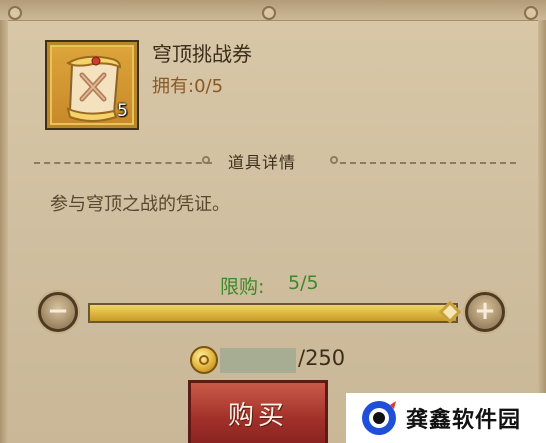  I want to click on watermark: 龚鑫软件园, so click(446, 418).